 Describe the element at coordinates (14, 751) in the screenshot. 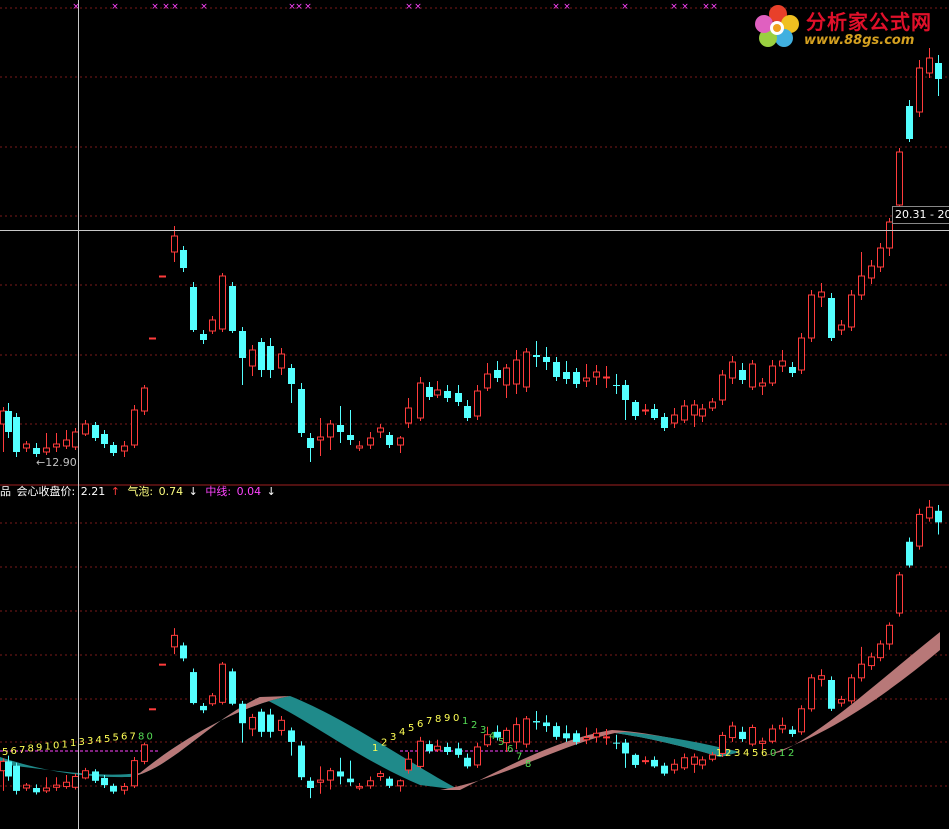

I see `sequence-number: 6` at that location.